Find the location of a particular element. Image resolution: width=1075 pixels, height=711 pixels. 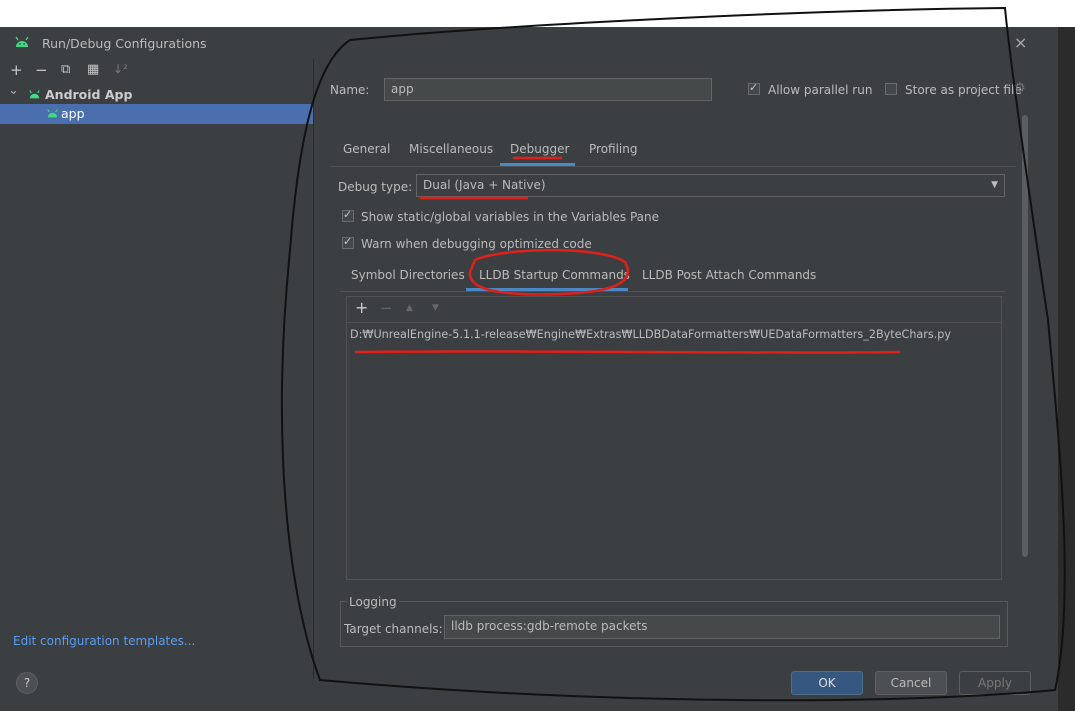

subtab-lldb-post-attach: LLDB Post Attach Commands is located at coordinates (729, 275).